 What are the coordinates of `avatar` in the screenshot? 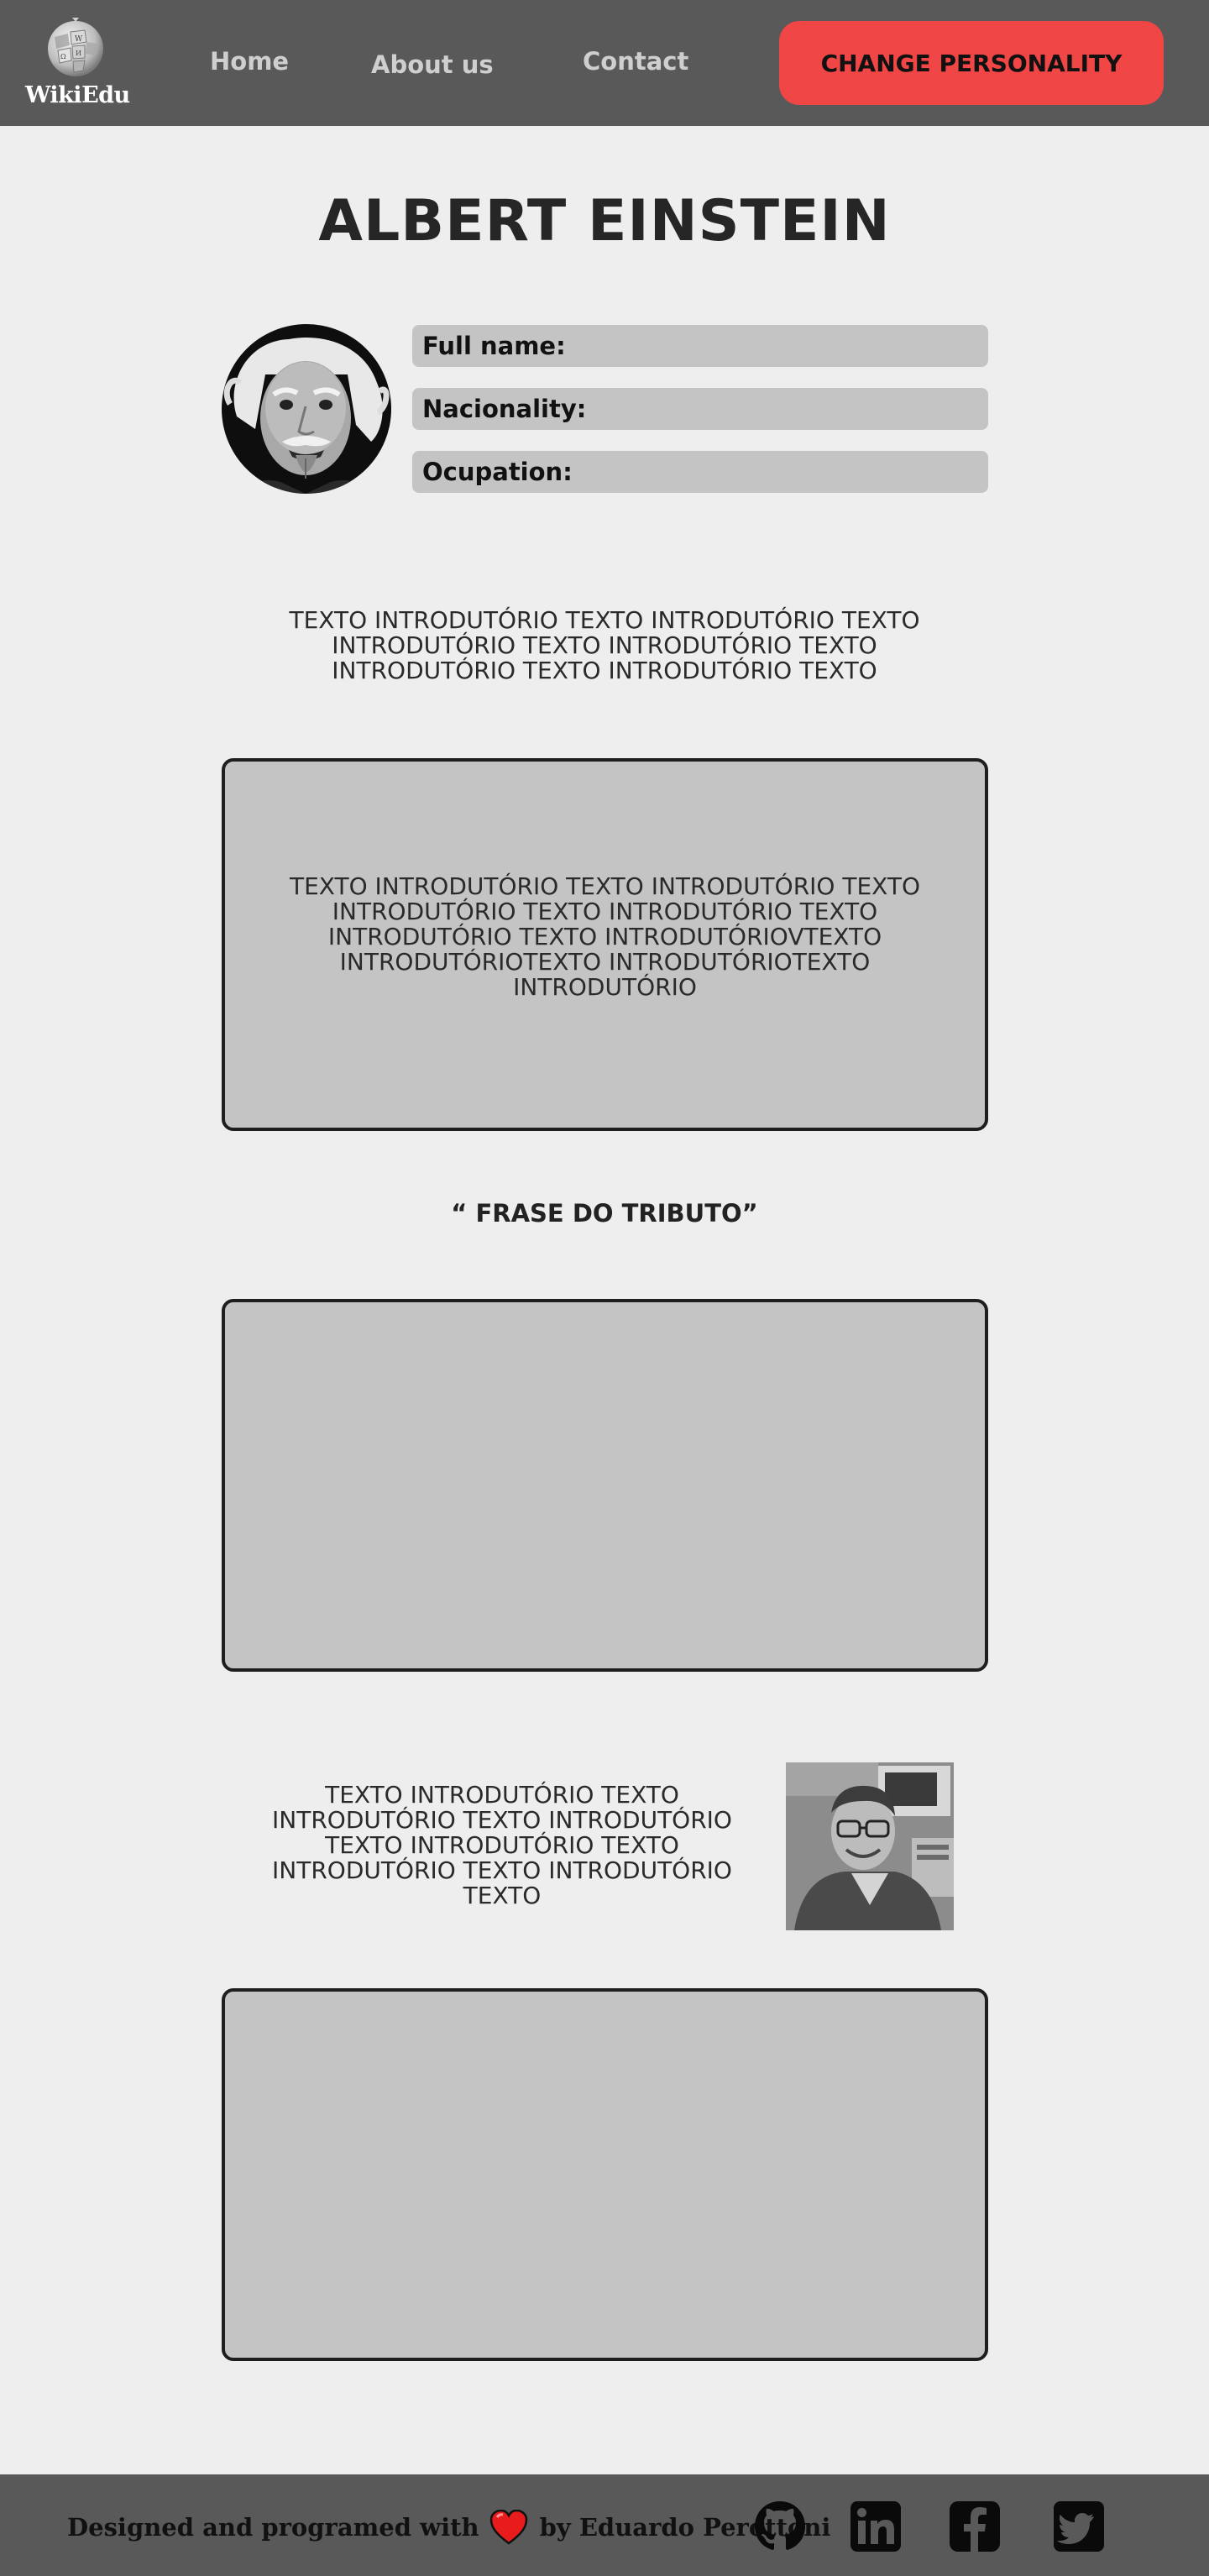 It's located at (306, 409).